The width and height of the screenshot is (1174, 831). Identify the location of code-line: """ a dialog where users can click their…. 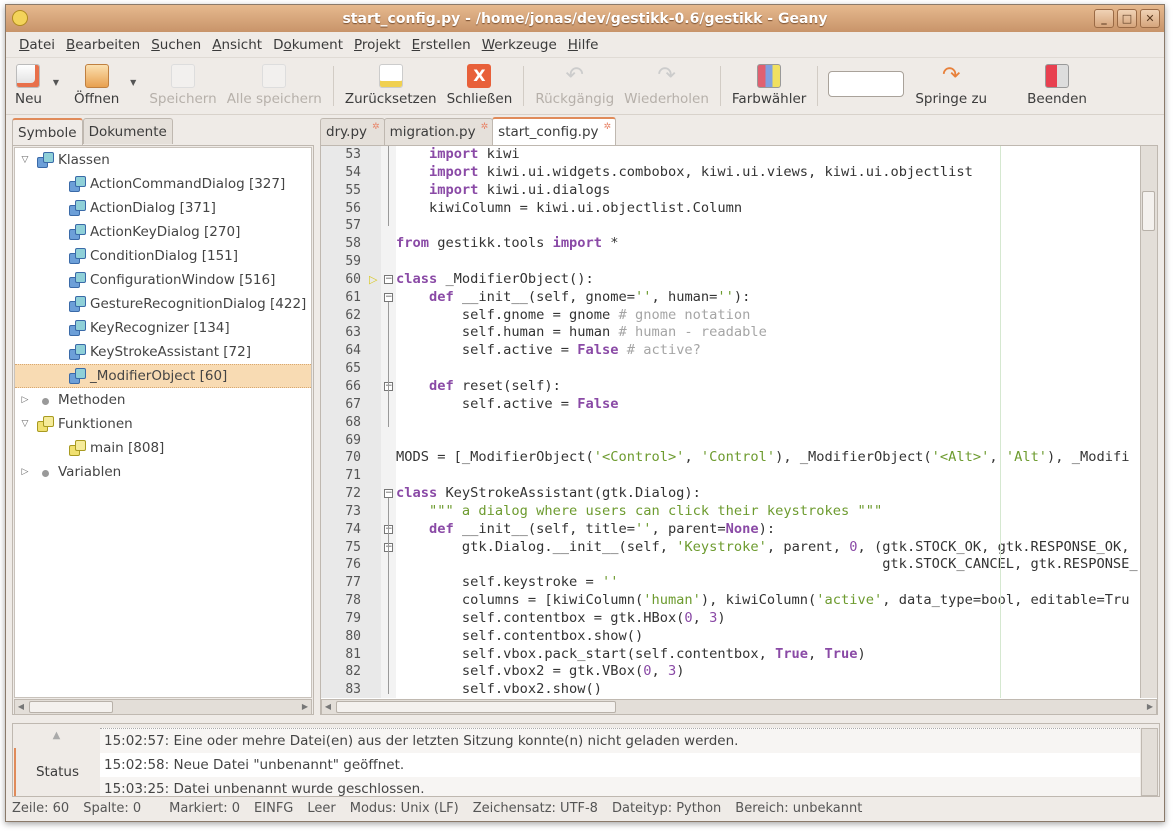
(769, 512).